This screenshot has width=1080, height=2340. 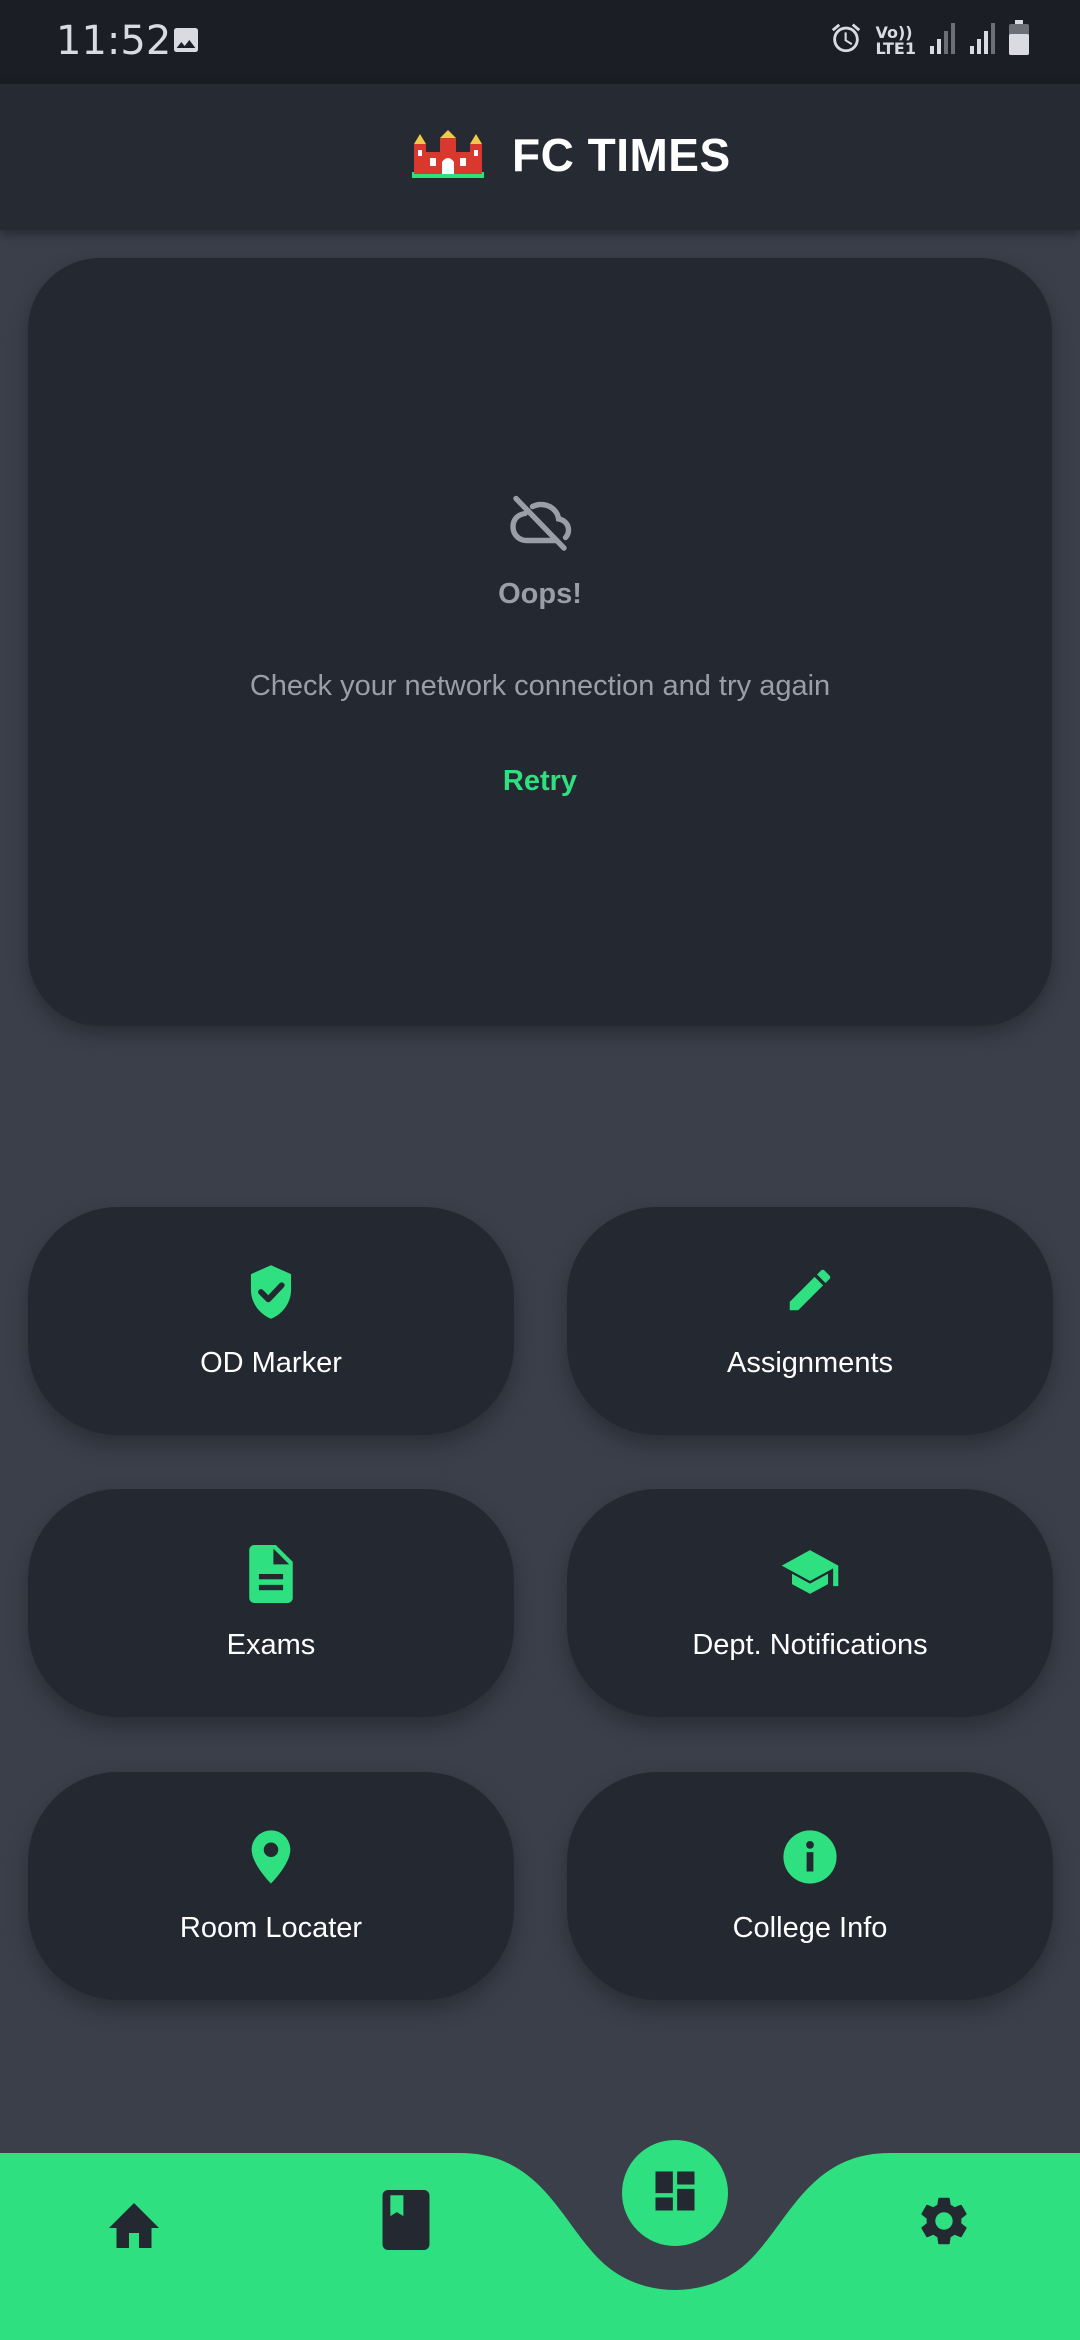 What do you see at coordinates (810, 1321) in the screenshot?
I see `tile-assignments: Assignments` at bounding box center [810, 1321].